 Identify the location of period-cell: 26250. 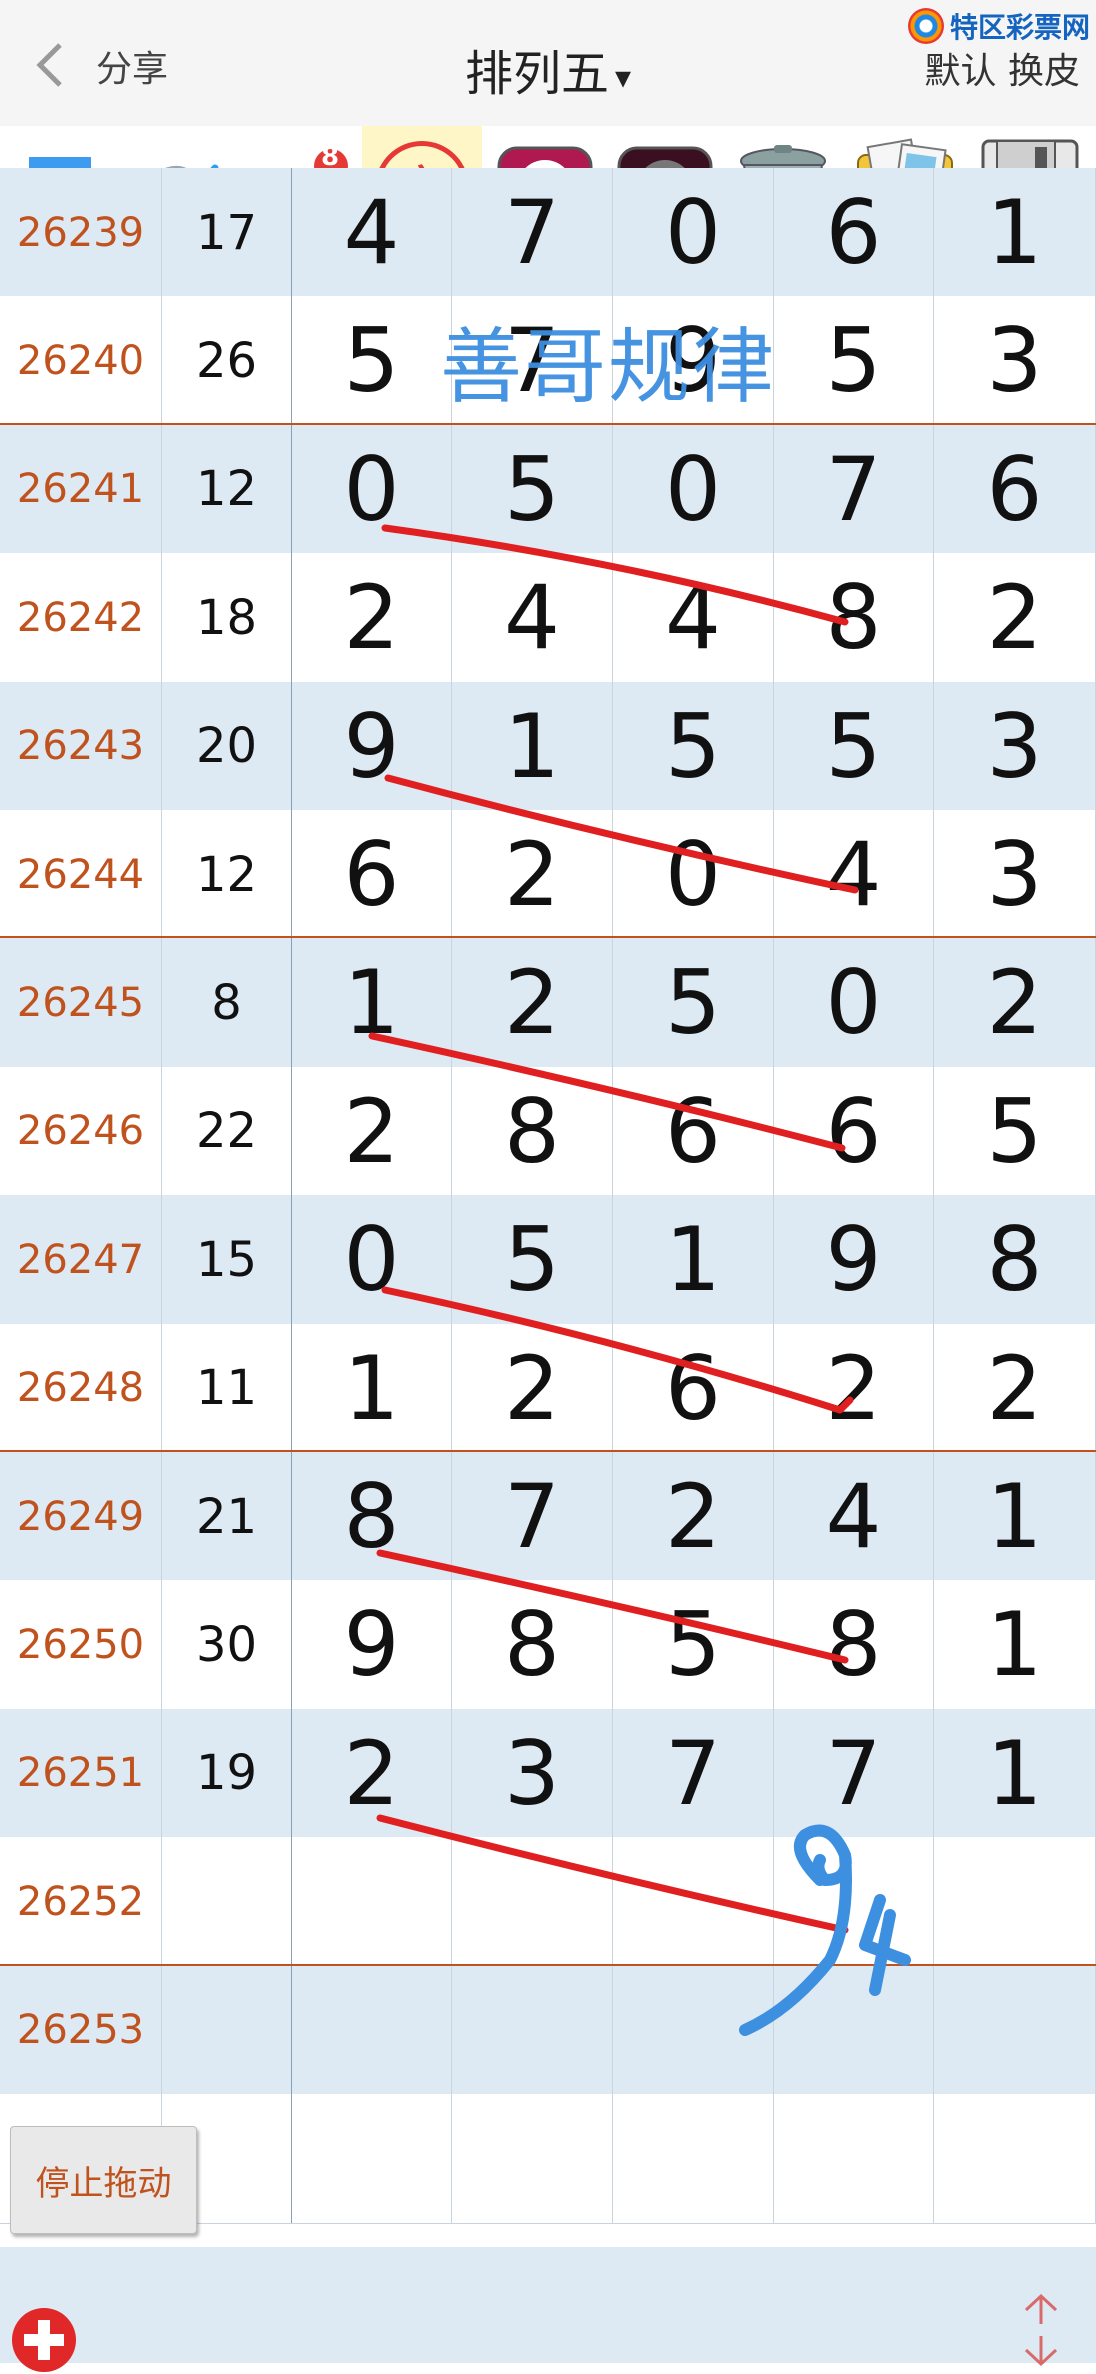
(81, 1645).